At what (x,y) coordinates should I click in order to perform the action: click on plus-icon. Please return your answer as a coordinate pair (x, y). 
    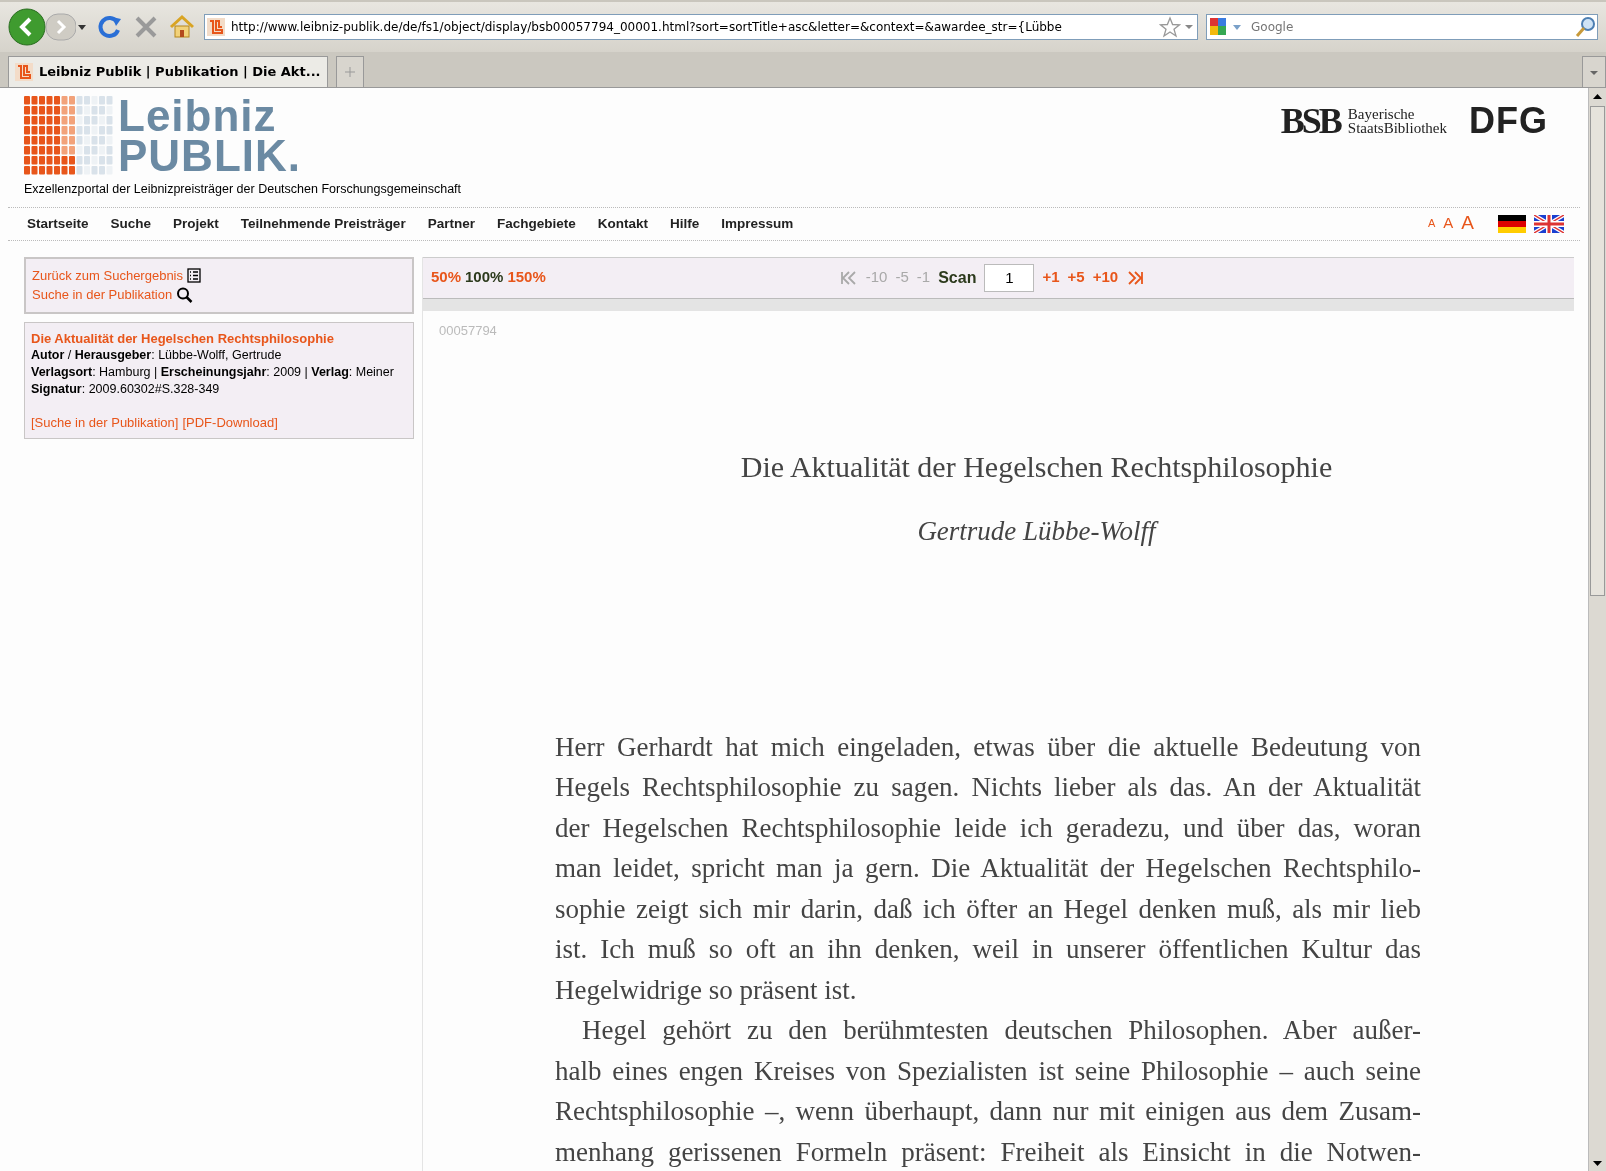
    Looking at the image, I should click on (349, 72).